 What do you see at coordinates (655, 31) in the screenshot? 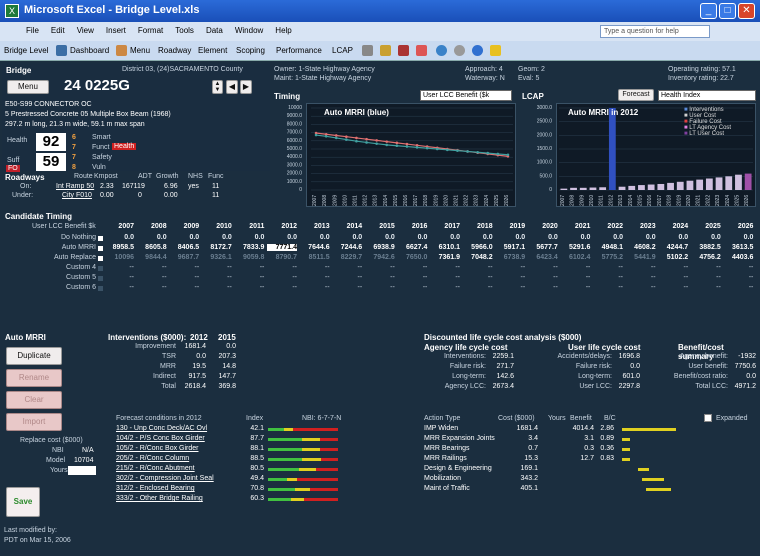
I see `help-search-input: Type a question for help` at bounding box center [655, 31].